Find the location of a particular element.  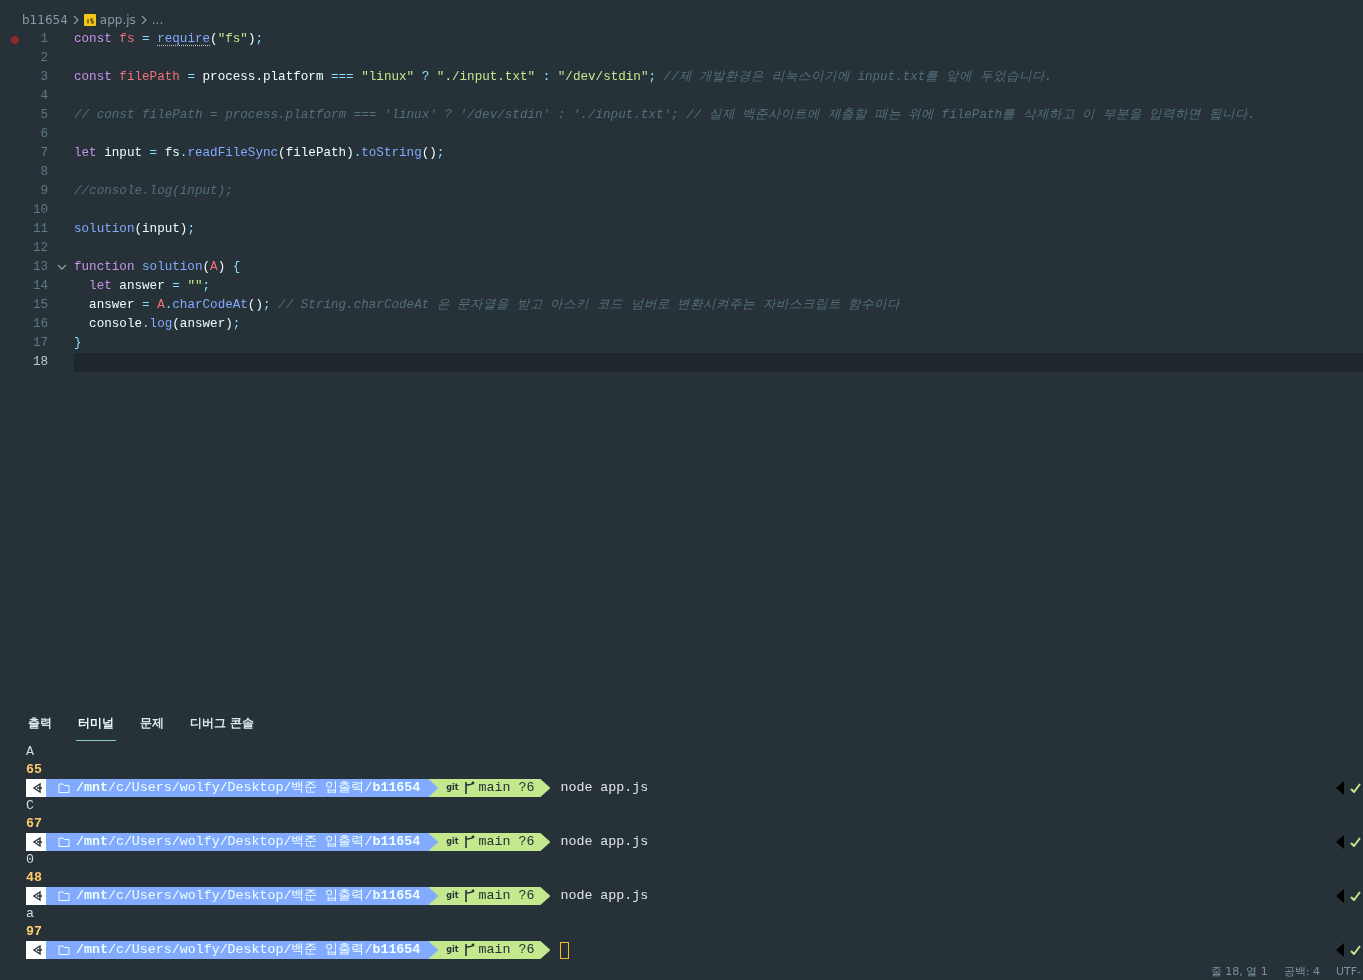

javascript-file-icon is located at coordinates (89, 20).